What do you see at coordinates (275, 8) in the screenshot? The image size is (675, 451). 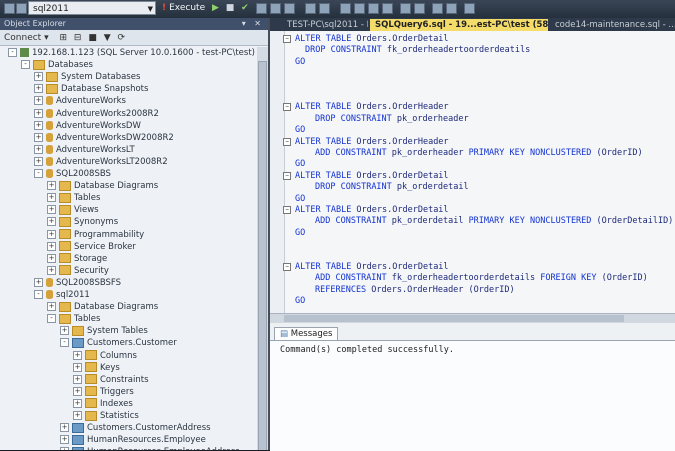 I see `display-plan-icon` at bounding box center [275, 8].